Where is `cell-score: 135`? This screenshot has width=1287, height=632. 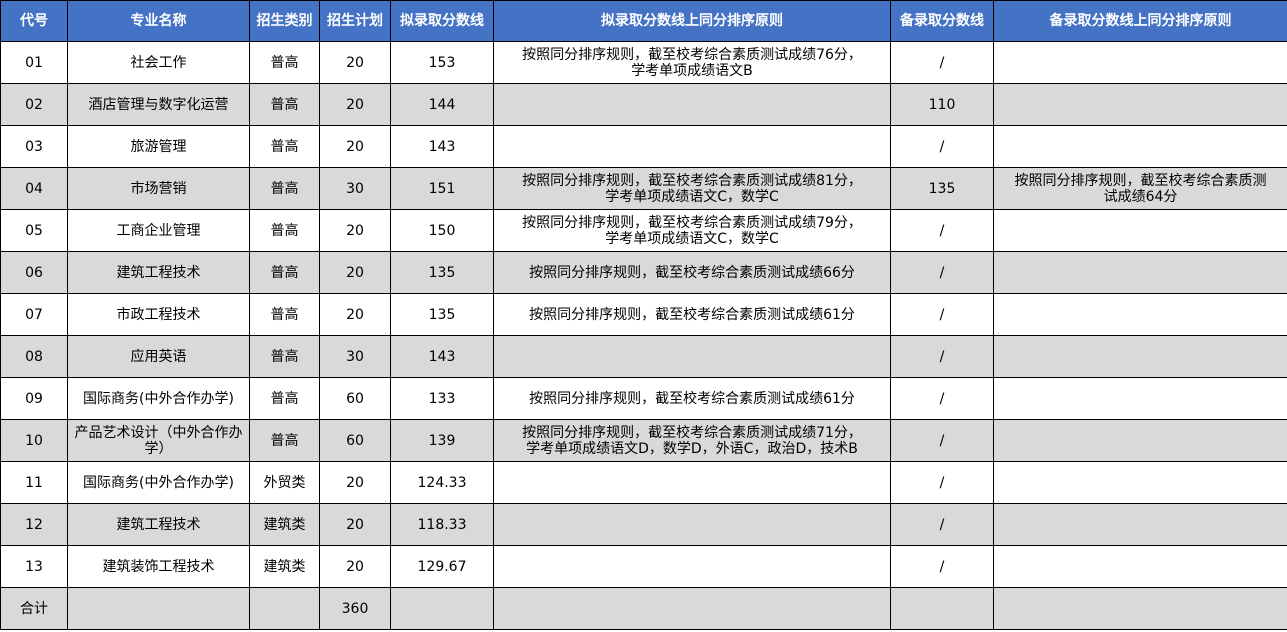
cell-score: 135 is located at coordinates (442, 314).